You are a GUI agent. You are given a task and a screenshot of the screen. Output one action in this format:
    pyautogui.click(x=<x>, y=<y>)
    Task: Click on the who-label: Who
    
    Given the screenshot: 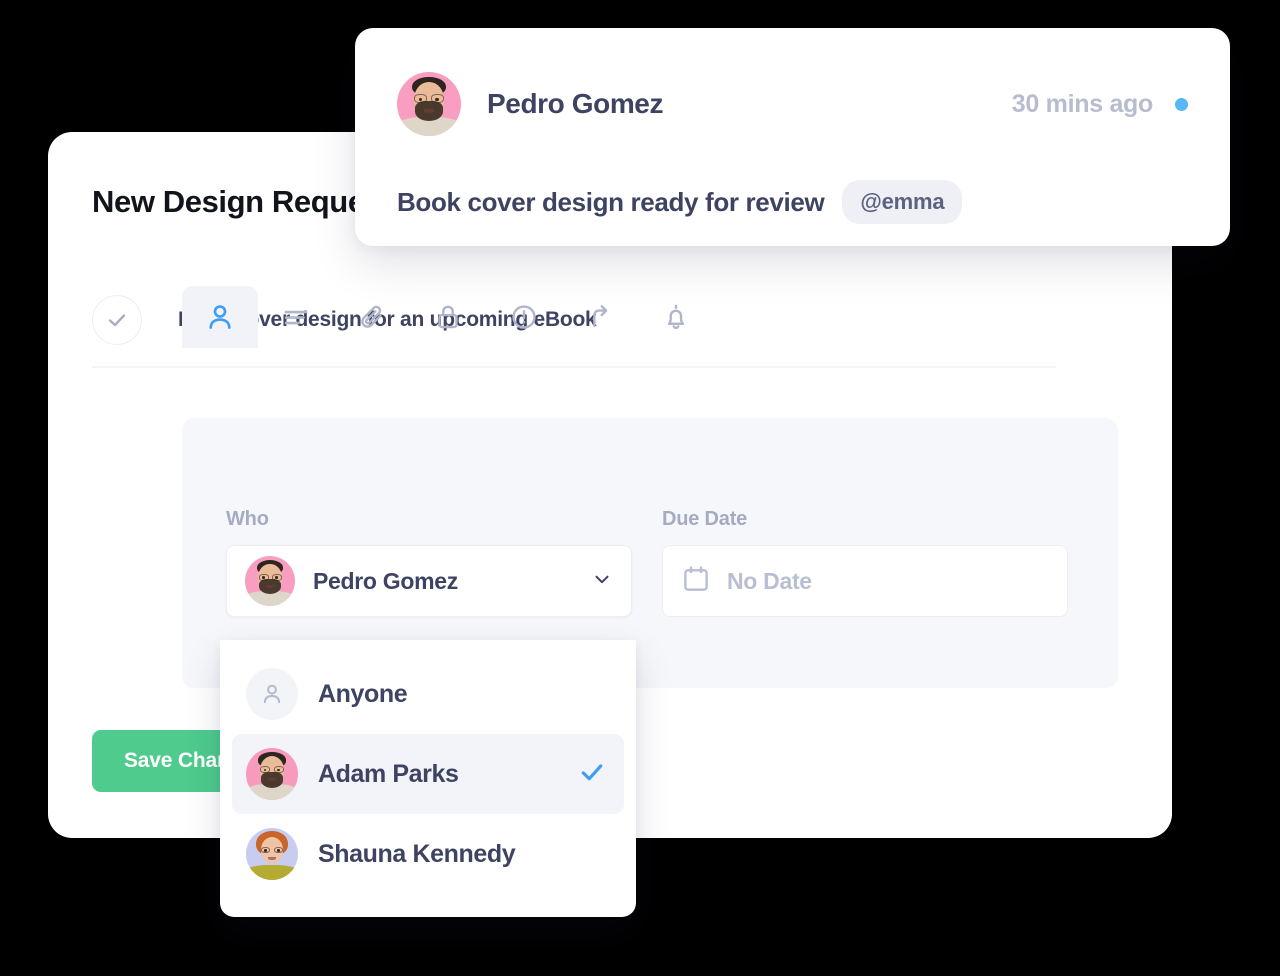 What is the action you would take?
    pyautogui.click(x=247, y=519)
    